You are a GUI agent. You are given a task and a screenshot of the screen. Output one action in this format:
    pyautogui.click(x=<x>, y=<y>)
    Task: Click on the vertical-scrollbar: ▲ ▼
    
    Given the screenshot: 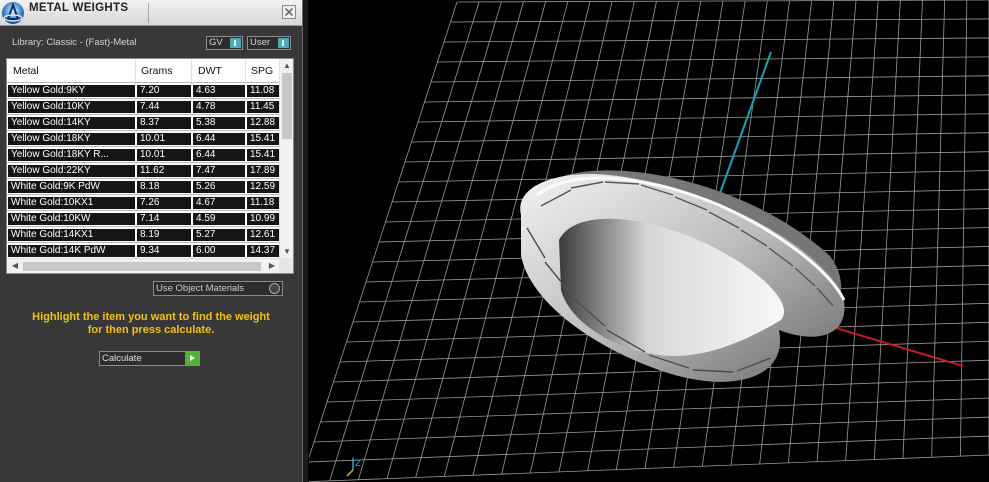 What is the action you would take?
    pyautogui.click(x=286, y=159)
    